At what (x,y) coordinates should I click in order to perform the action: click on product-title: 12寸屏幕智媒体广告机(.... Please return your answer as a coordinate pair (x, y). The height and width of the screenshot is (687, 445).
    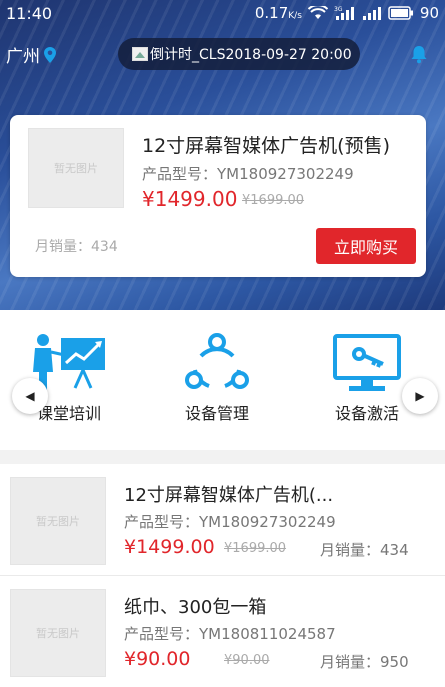
    Looking at the image, I should click on (229, 495).